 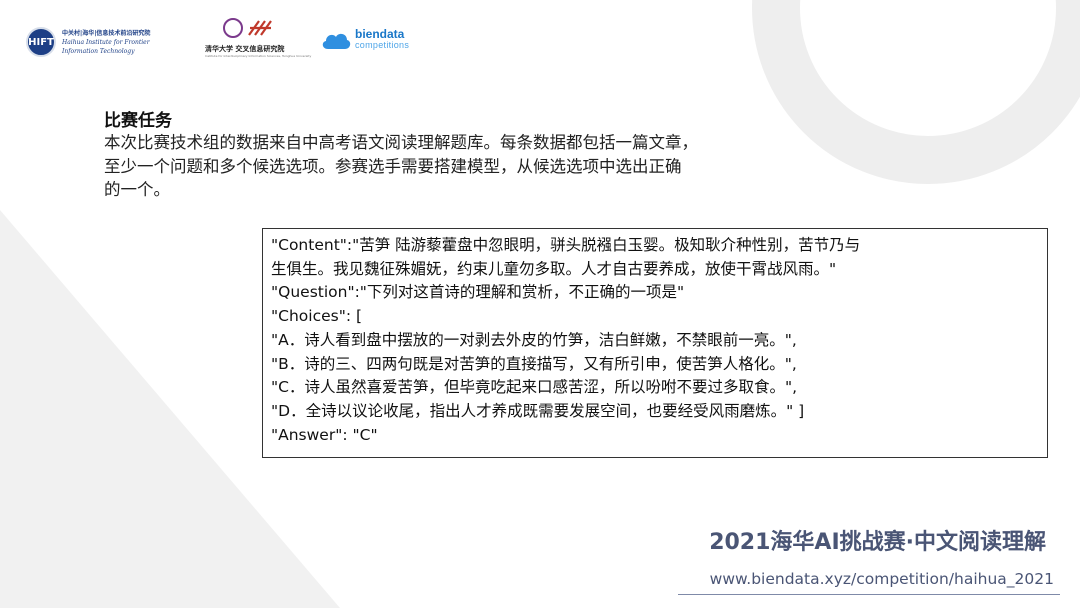 What do you see at coordinates (138, 121) in the screenshot?
I see `section-title: 比赛任务` at bounding box center [138, 121].